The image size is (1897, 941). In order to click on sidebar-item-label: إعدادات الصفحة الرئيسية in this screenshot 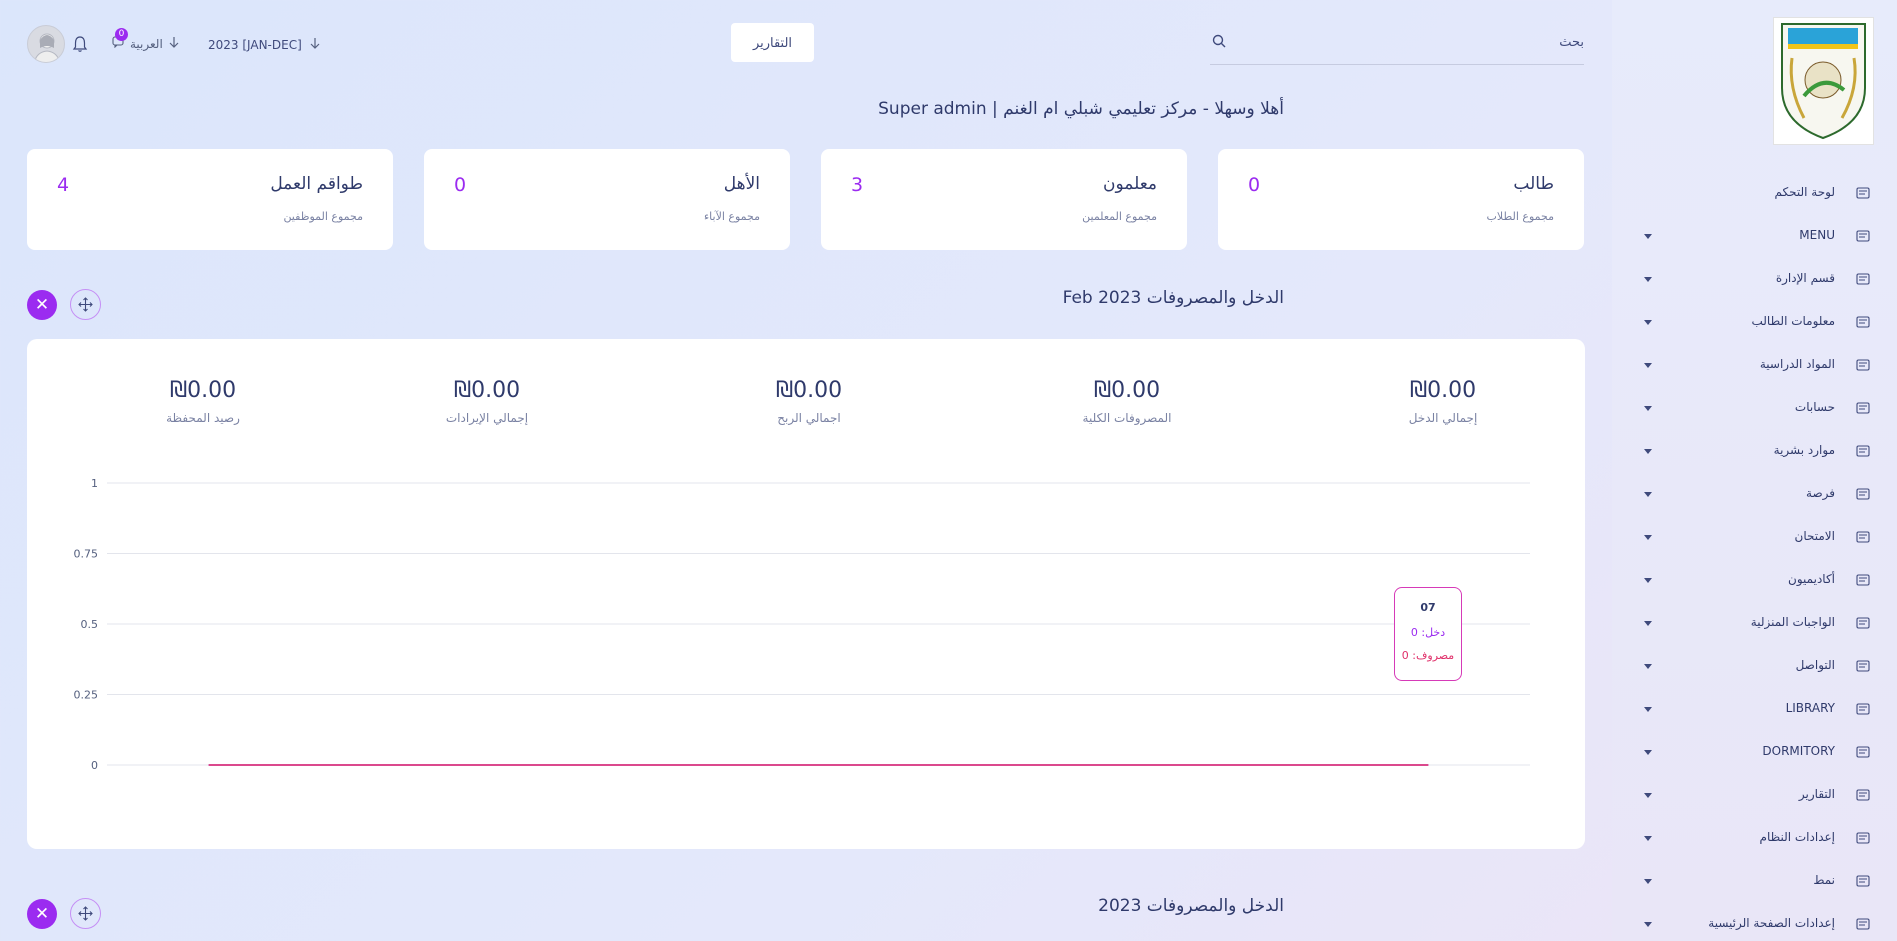, I will do `click(1771, 923)`.